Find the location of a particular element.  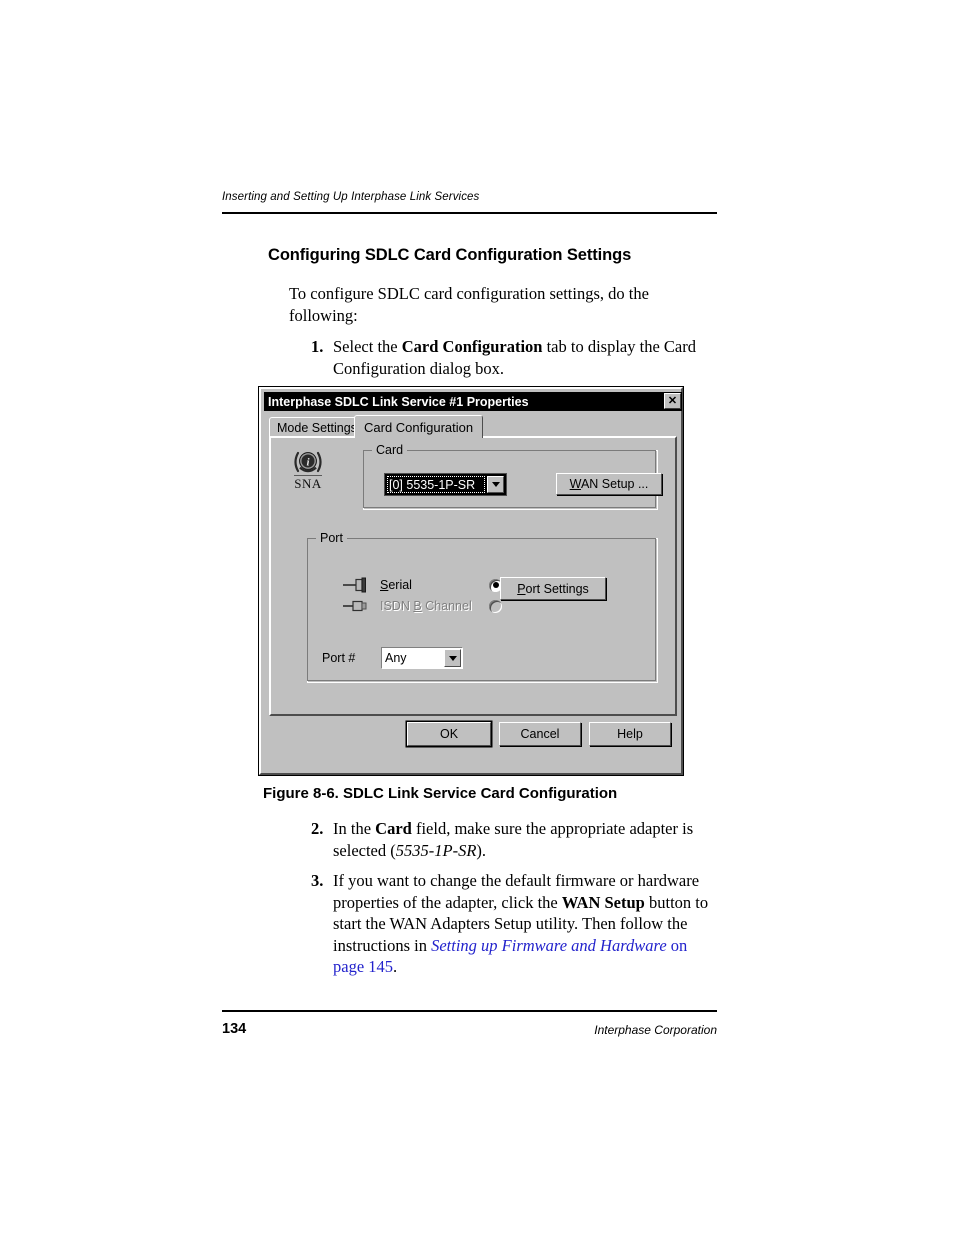

cancel-button: Cancel is located at coordinates (540, 734).